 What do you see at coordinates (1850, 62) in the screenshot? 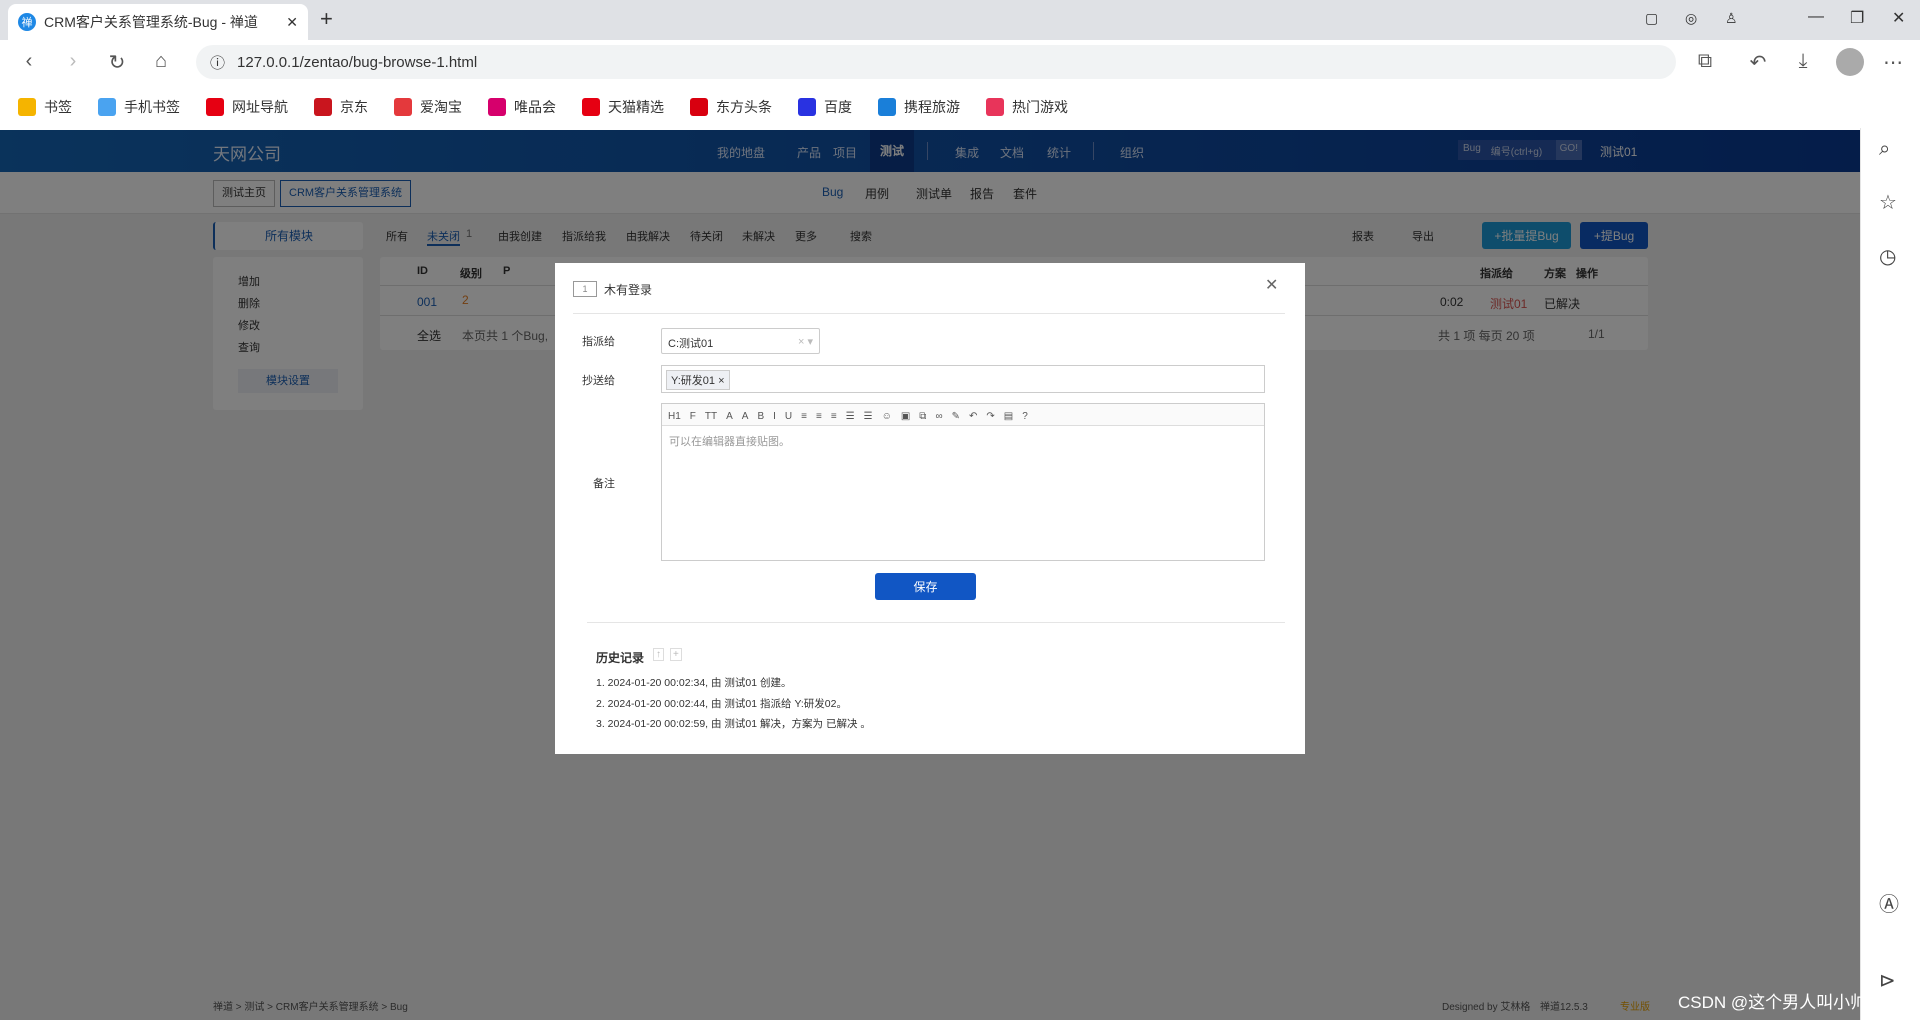
I see `avatar` at bounding box center [1850, 62].